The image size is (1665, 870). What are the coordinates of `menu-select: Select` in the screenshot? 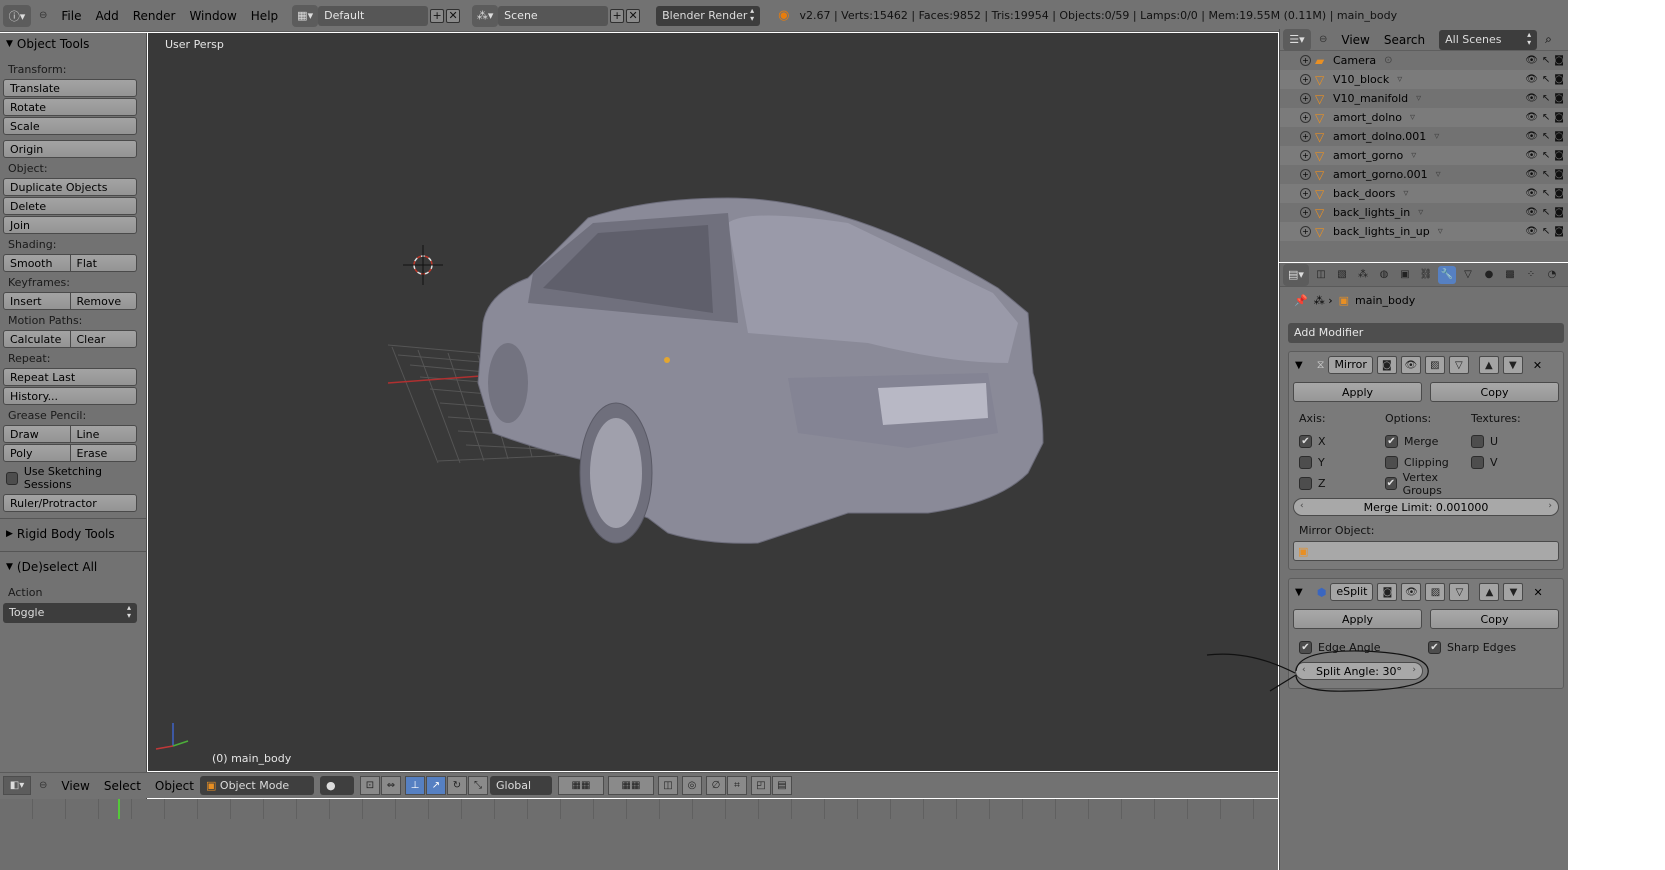 It's located at (122, 786).